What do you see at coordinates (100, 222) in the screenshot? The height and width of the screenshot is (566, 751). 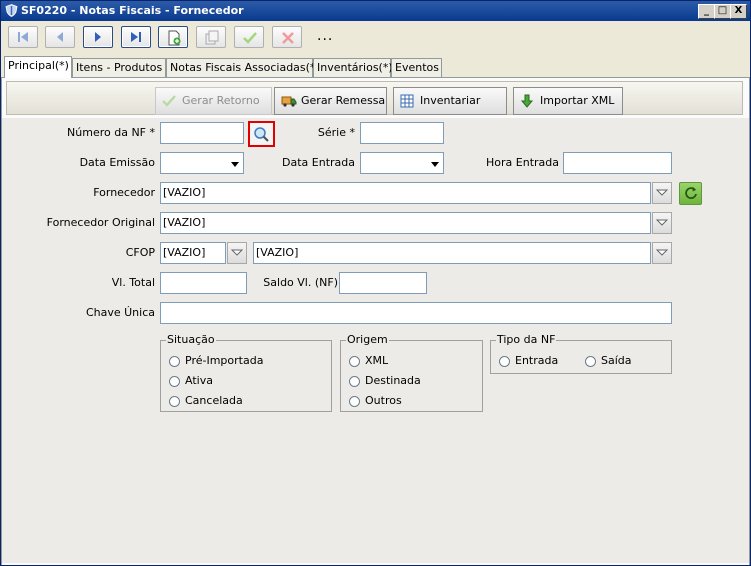 I see `fornecedor-original-label: Fornecedor Original` at bounding box center [100, 222].